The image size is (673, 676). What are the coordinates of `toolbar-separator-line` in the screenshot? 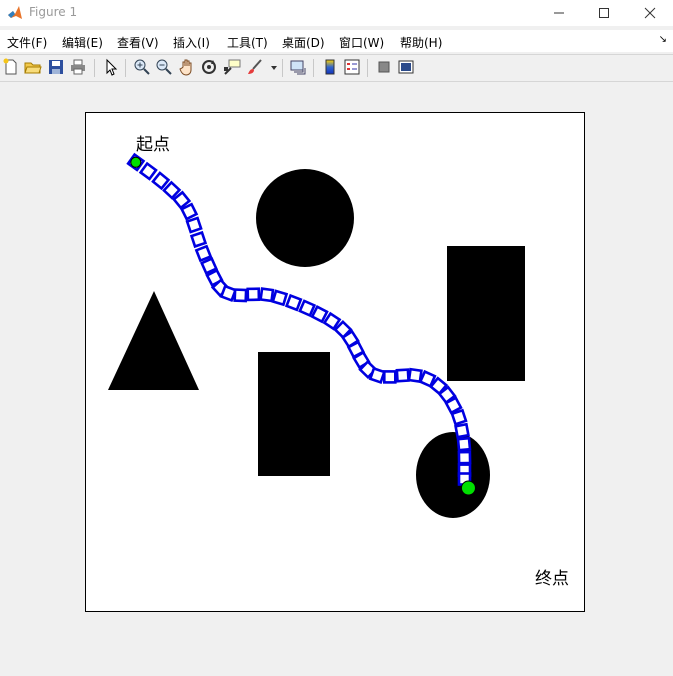 It's located at (336, 81).